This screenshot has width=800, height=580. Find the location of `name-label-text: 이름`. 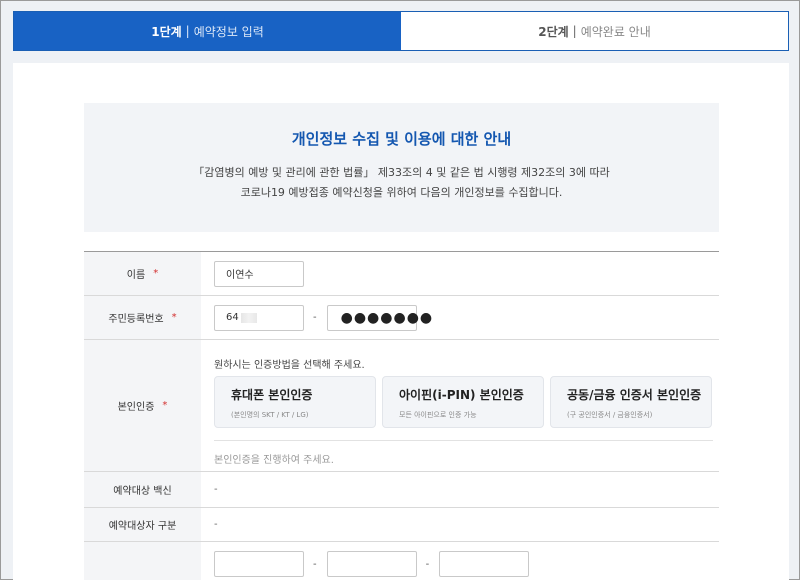

name-label-text: 이름 is located at coordinates (136, 275).